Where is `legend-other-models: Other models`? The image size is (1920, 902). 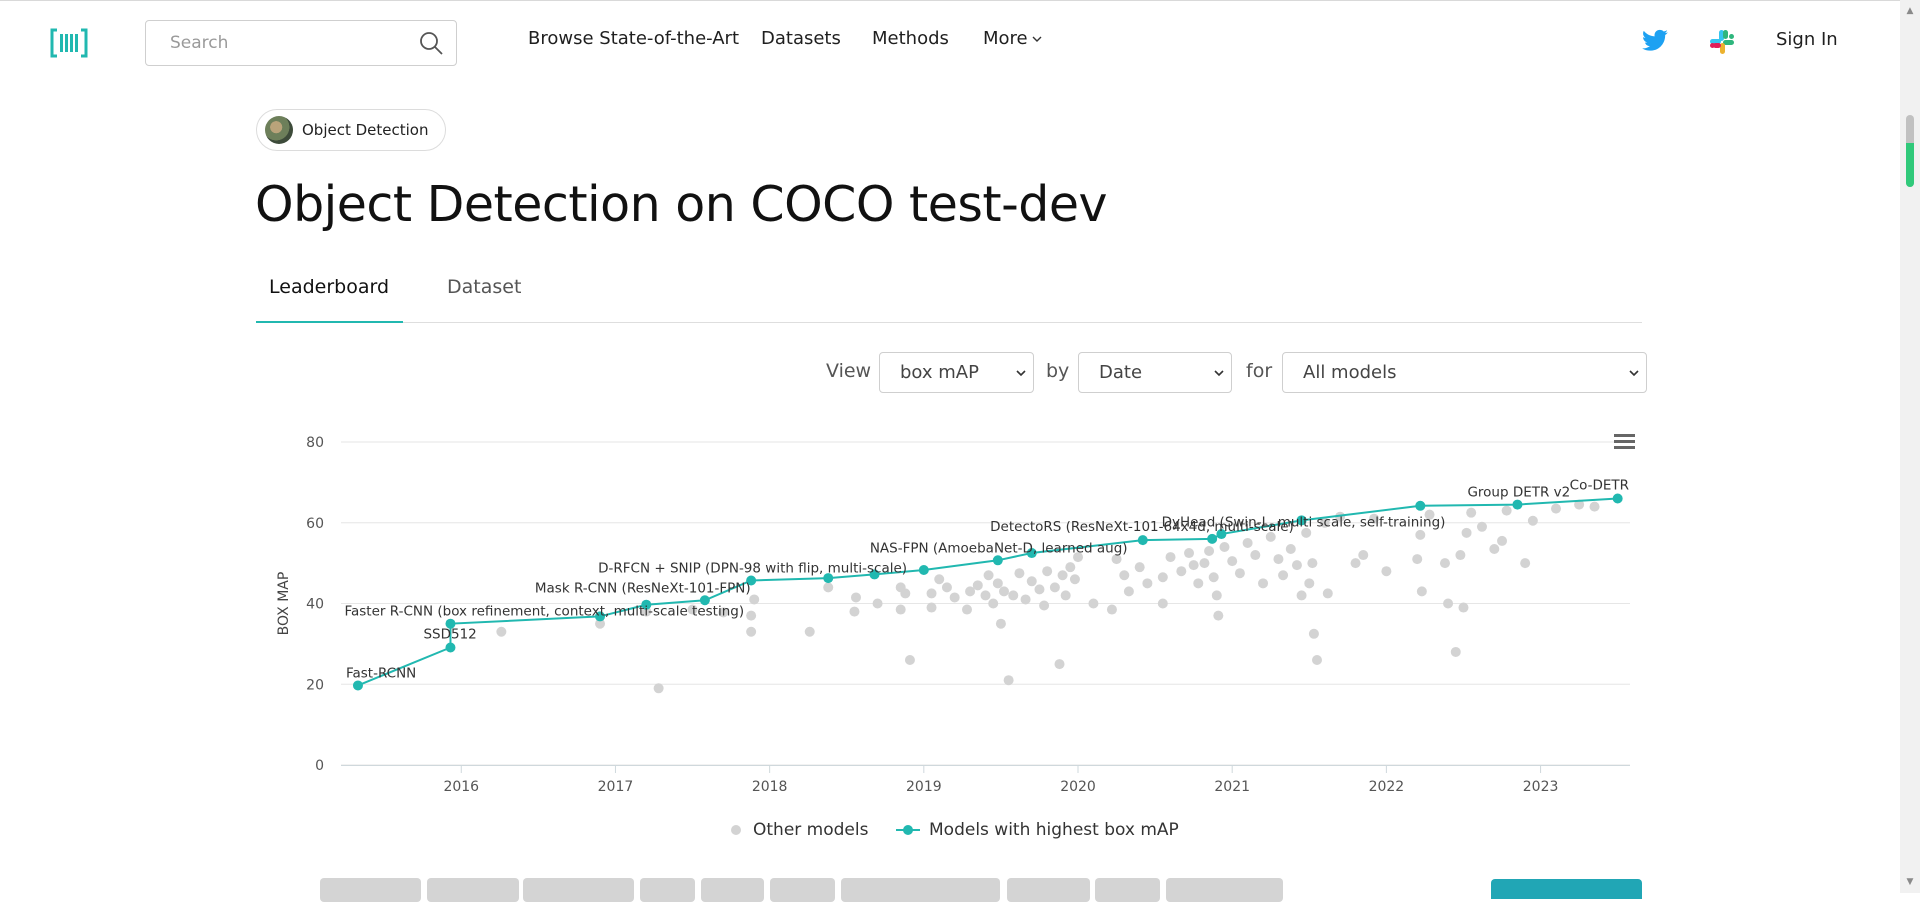 legend-other-models: Other models is located at coordinates (811, 830).